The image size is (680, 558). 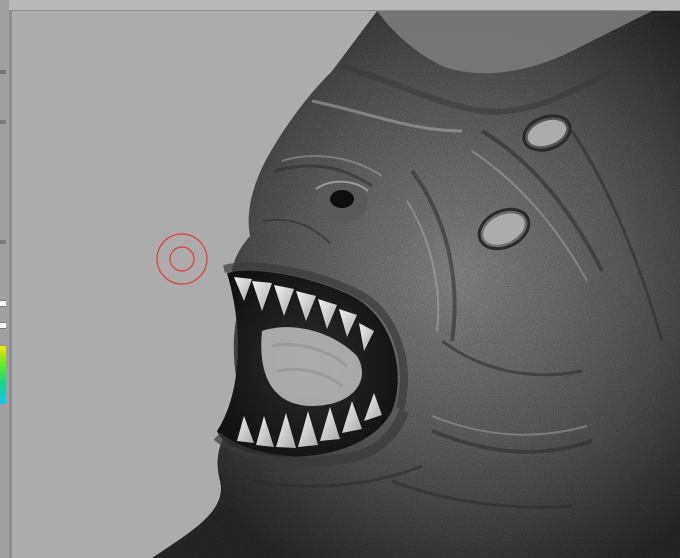 What do you see at coordinates (3, 375) in the screenshot?
I see `color-gradient-icon` at bounding box center [3, 375].